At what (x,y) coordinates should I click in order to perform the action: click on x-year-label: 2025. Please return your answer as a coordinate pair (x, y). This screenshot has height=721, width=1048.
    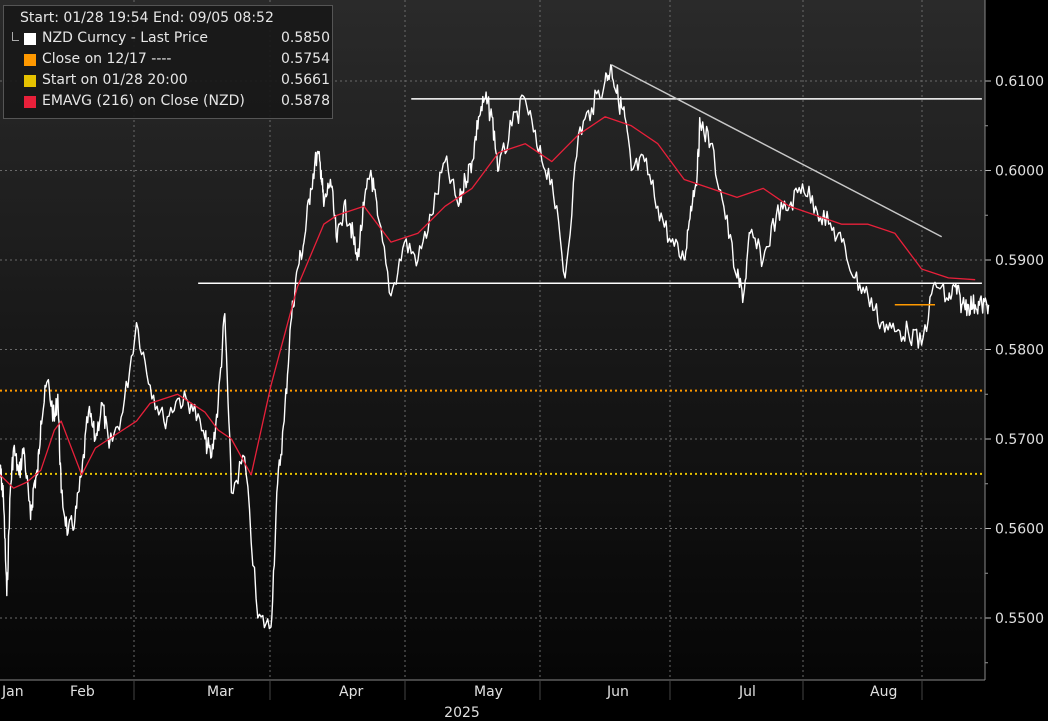
    Looking at the image, I should click on (462, 713).